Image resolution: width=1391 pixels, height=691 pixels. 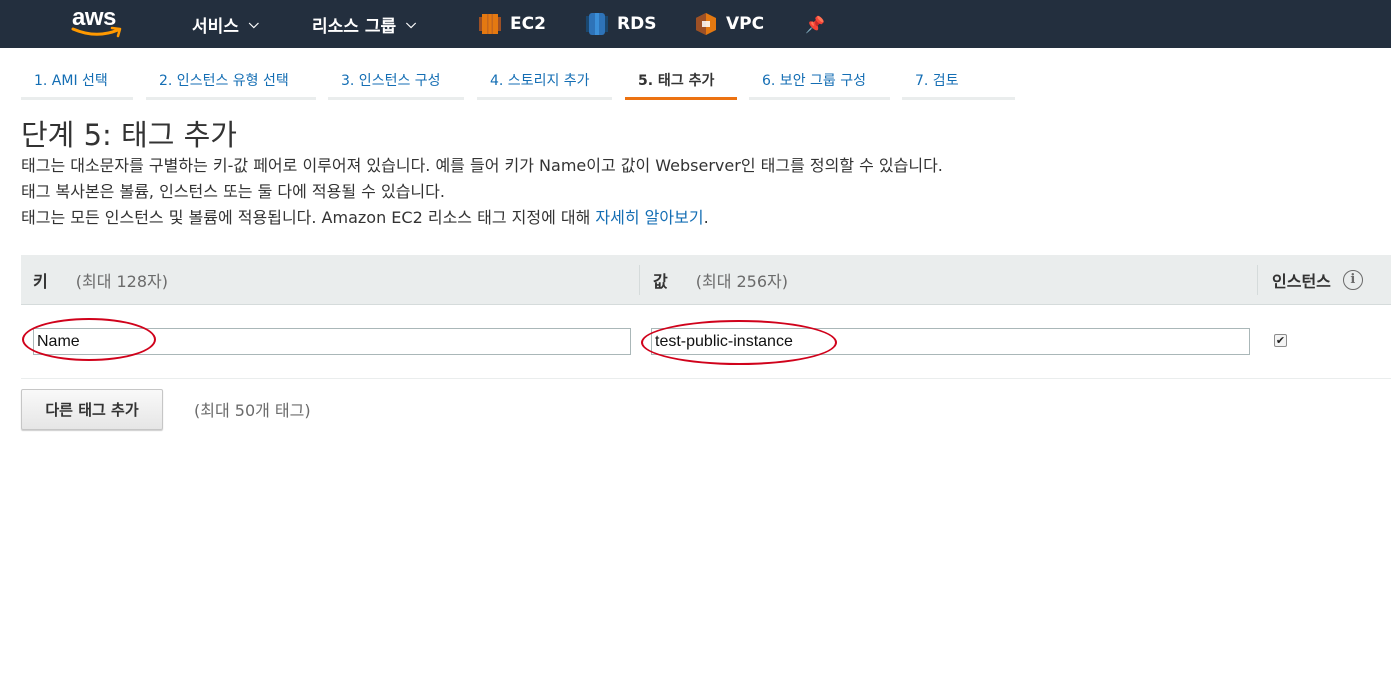 What do you see at coordinates (215, 26) in the screenshot?
I see `services-label: 서비스` at bounding box center [215, 26].